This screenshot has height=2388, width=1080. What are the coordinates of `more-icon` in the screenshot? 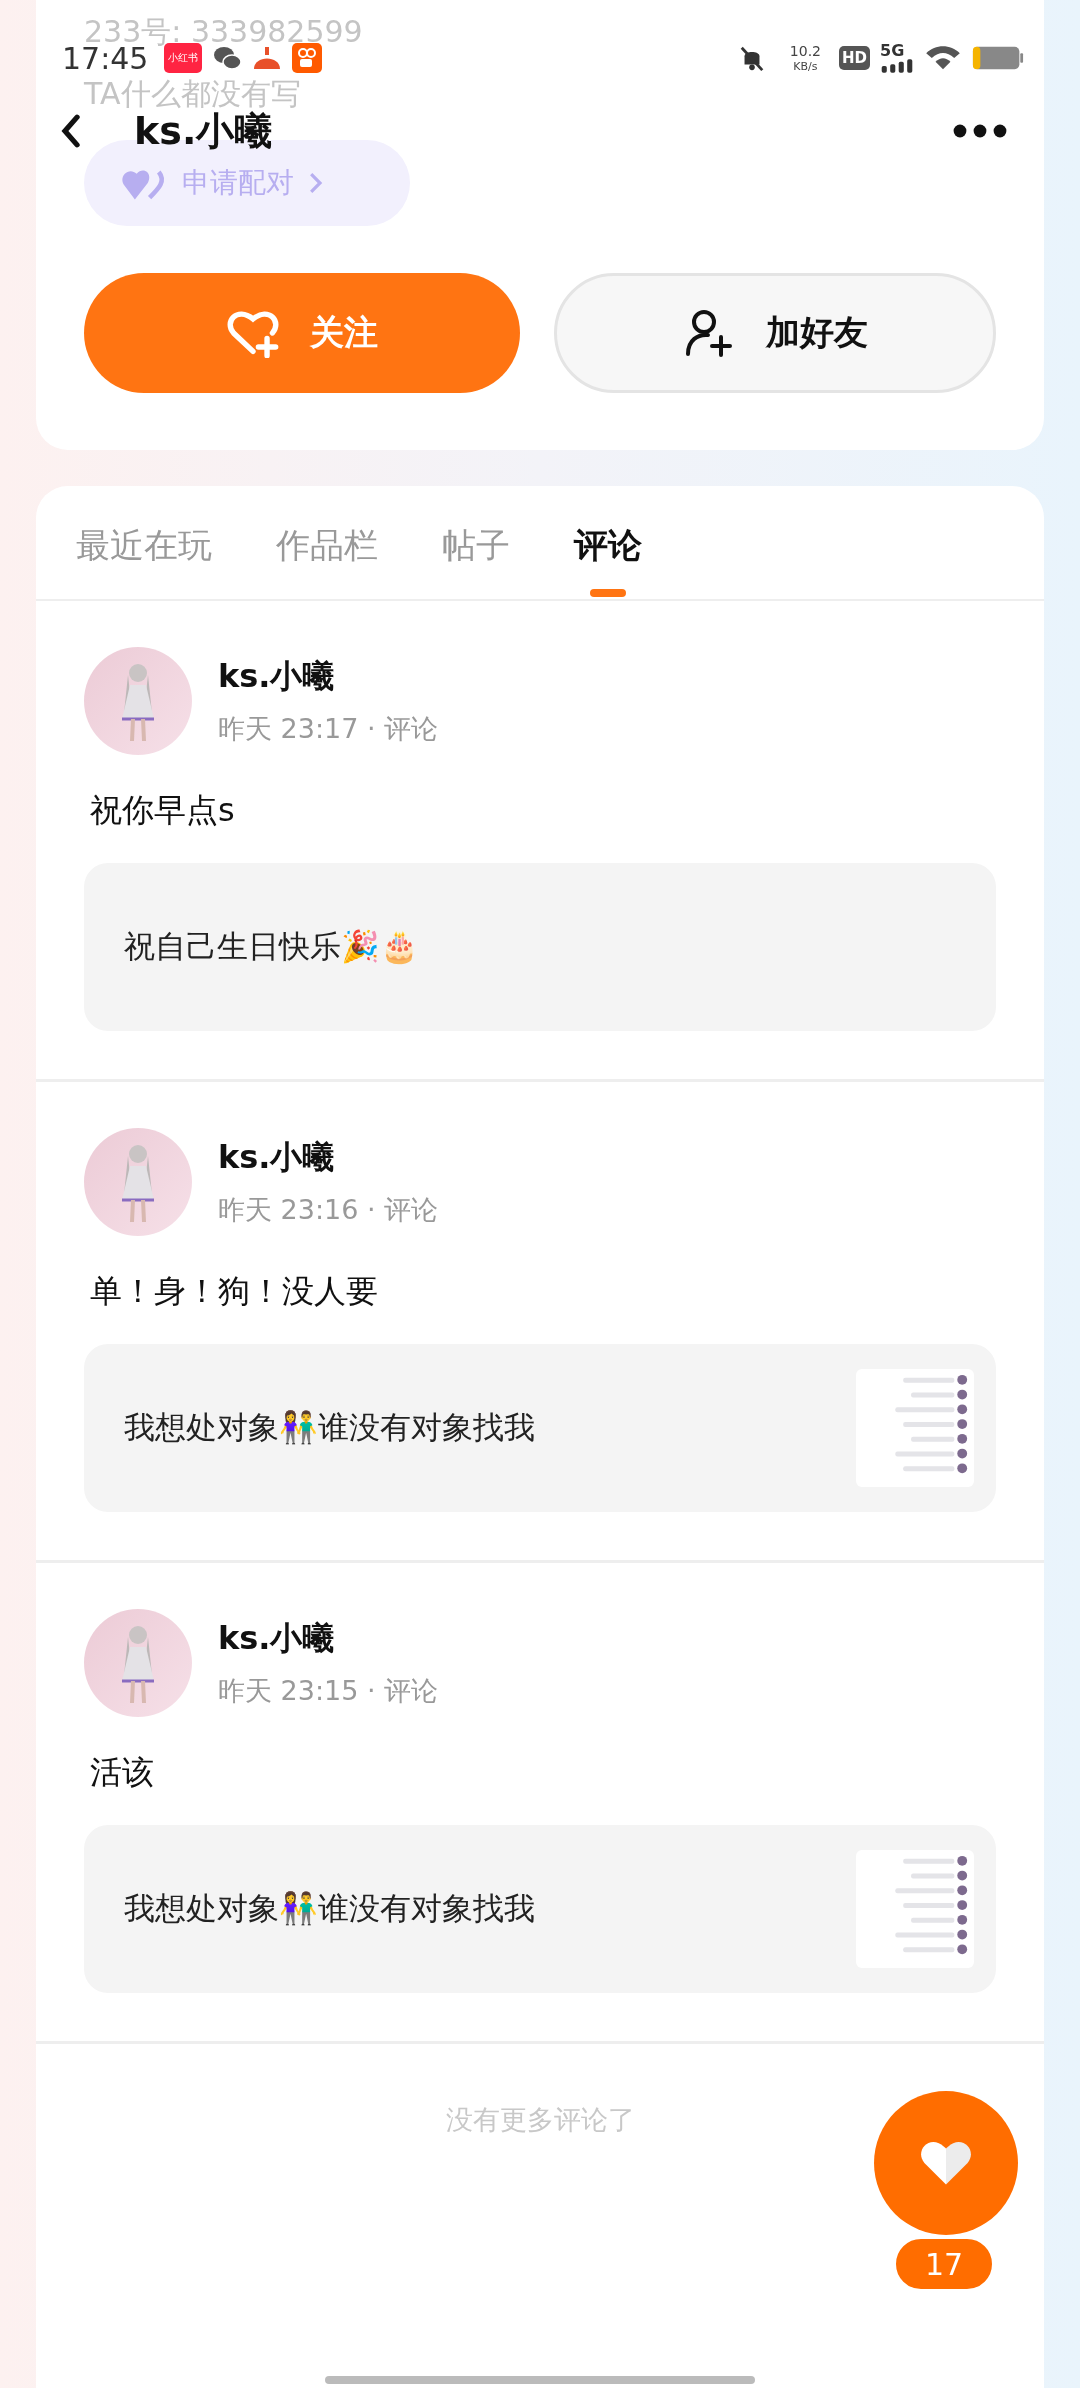 It's located at (980, 131).